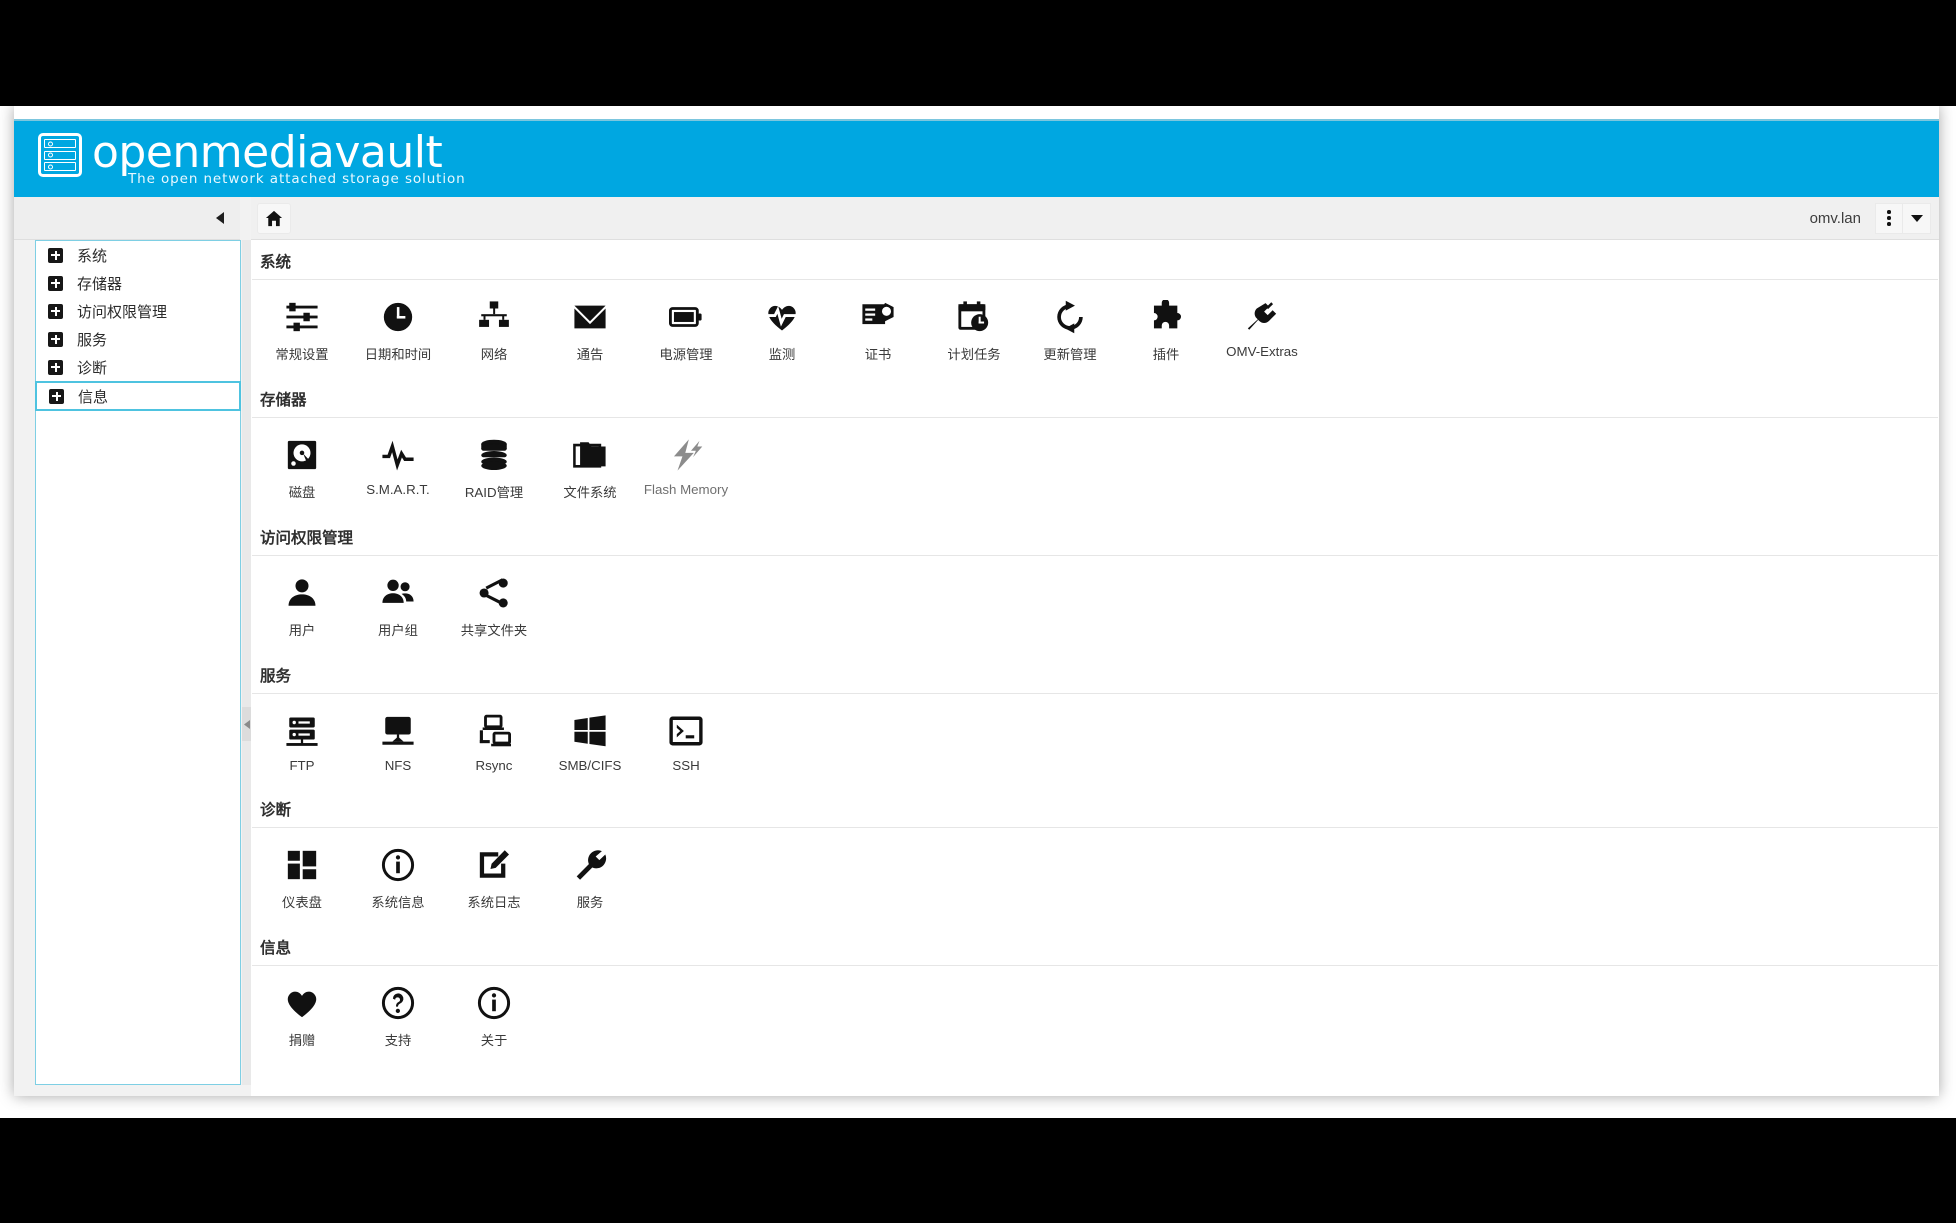  What do you see at coordinates (686, 489) in the screenshot?
I see `tile-label: Flash Memory` at bounding box center [686, 489].